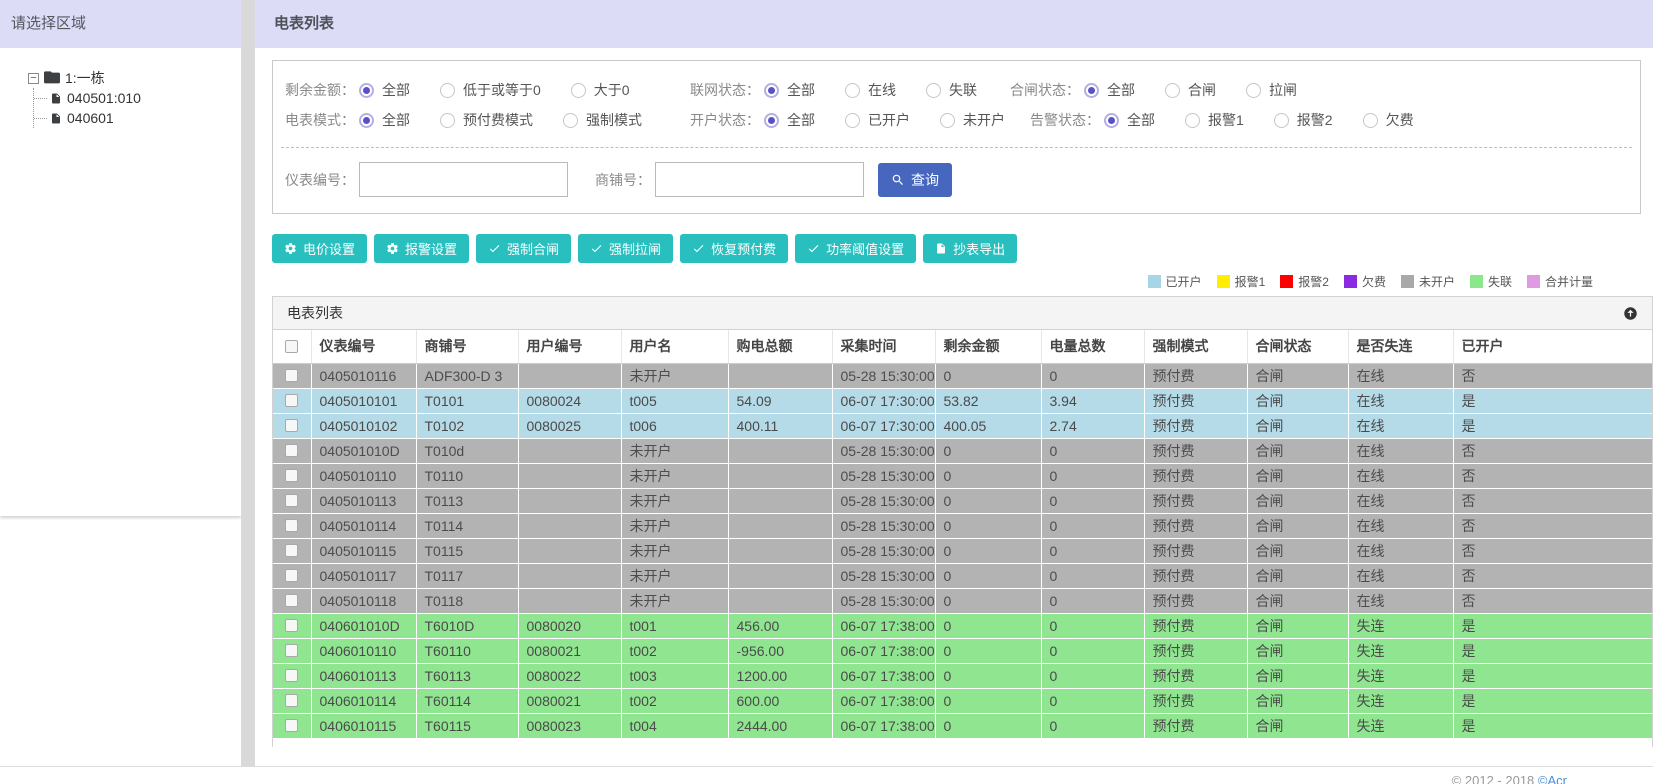 The image size is (1653, 784). What do you see at coordinates (1630, 313) in the screenshot?
I see `collapse-panel-icon` at bounding box center [1630, 313].